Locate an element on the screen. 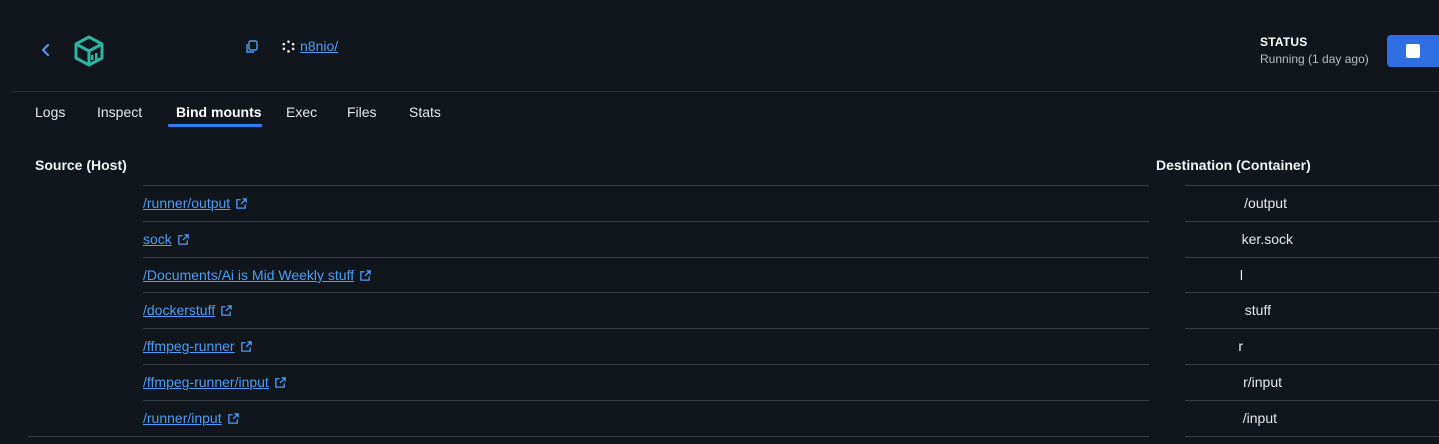 The width and height of the screenshot is (1439, 444). tab-files: Files is located at coordinates (362, 112).